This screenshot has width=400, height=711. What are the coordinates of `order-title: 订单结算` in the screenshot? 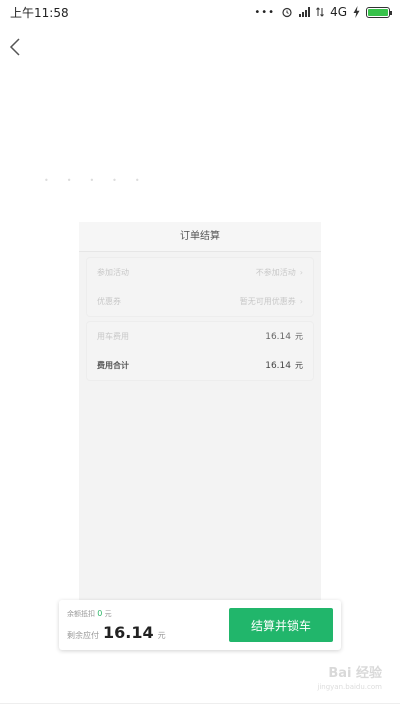 It's located at (200, 237).